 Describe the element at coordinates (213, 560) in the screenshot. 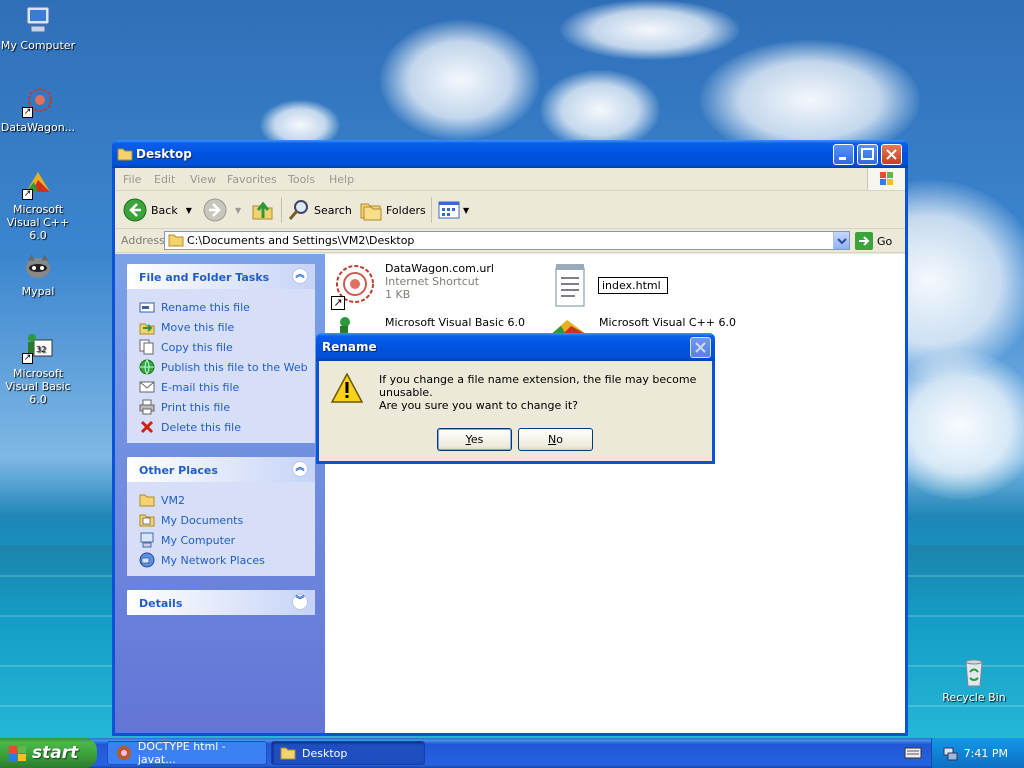

I see `place-label: My Network Places` at that location.